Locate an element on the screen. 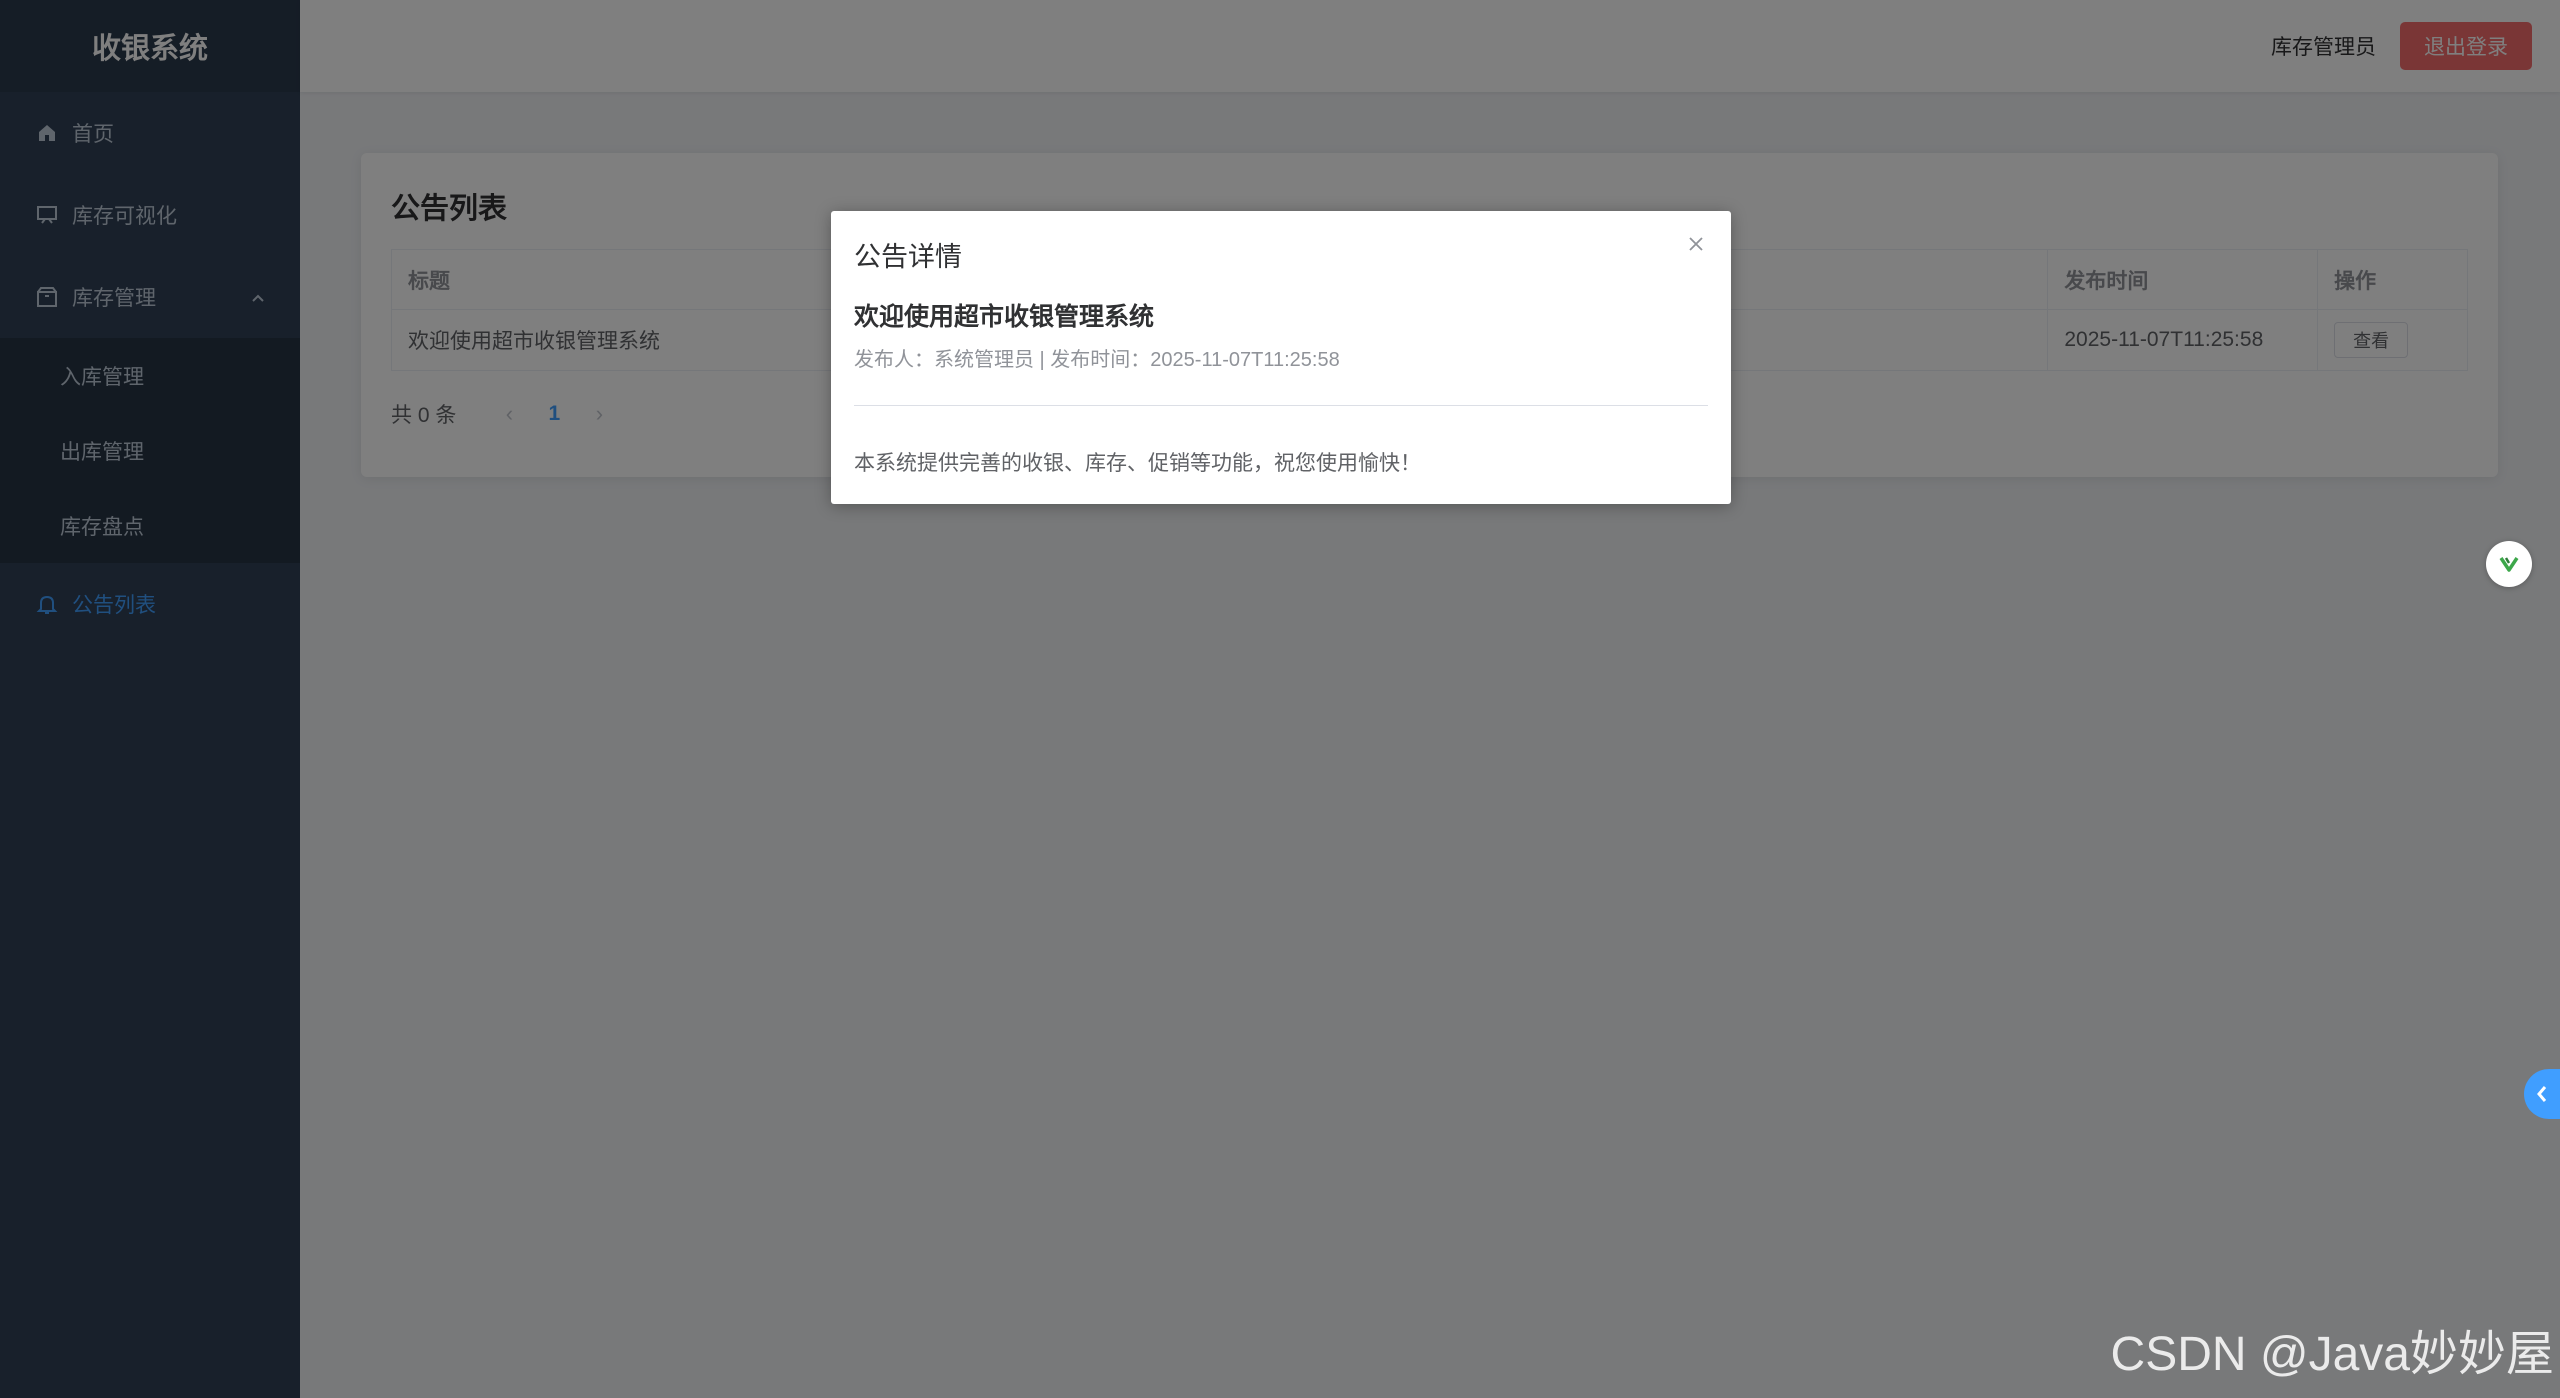 The height and width of the screenshot is (1398, 2560). dialog-title: 公告详情 is located at coordinates (908, 257).